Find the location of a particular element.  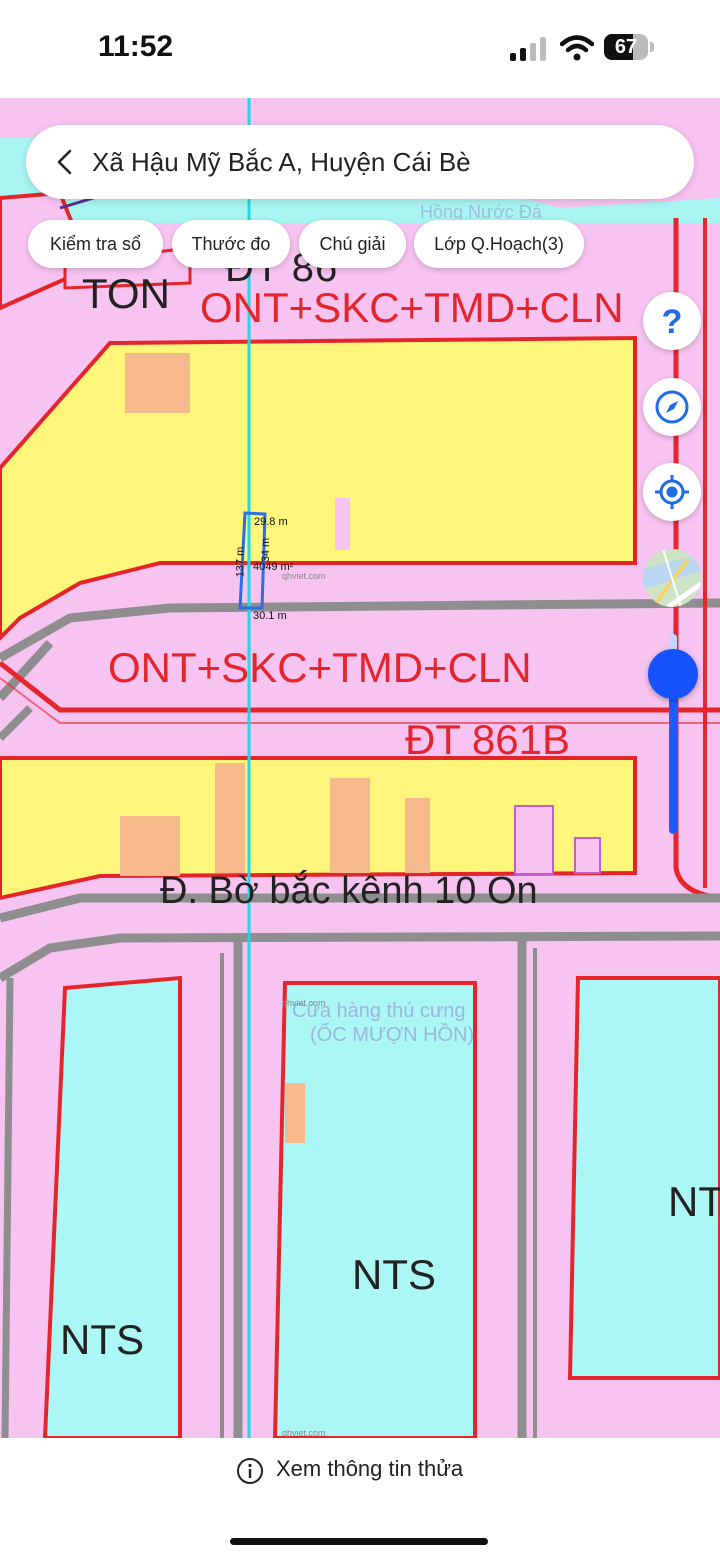

view-parcel-info-label: Xem thông tin thửa is located at coordinates (369, 1469).